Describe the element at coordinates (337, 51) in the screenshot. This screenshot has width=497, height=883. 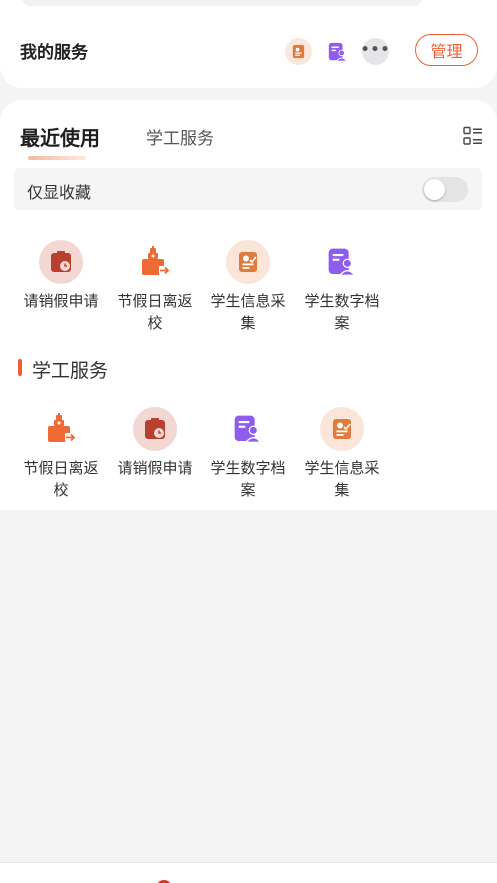
I see `student-archive-shortcut-icon` at that location.